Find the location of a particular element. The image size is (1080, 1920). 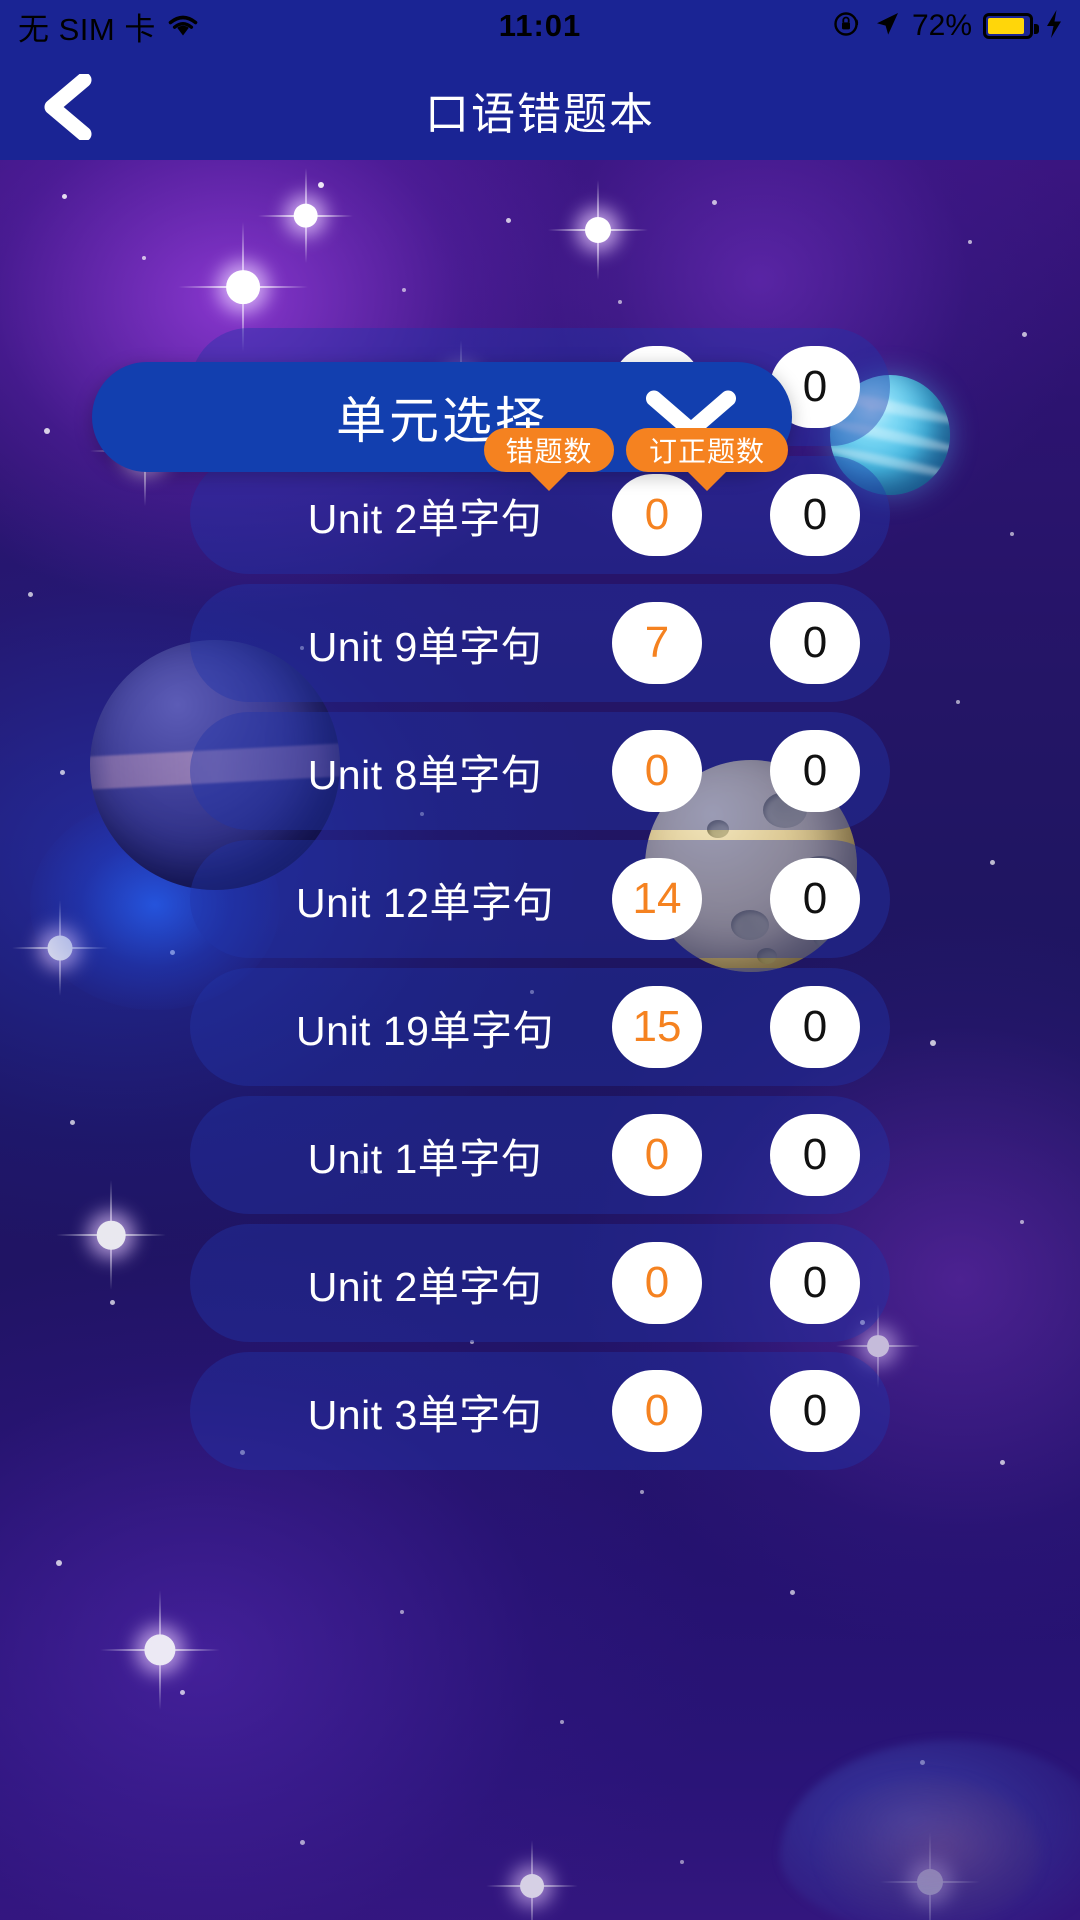

wrong-count-pill: 14 is located at coordinates (657, 899).